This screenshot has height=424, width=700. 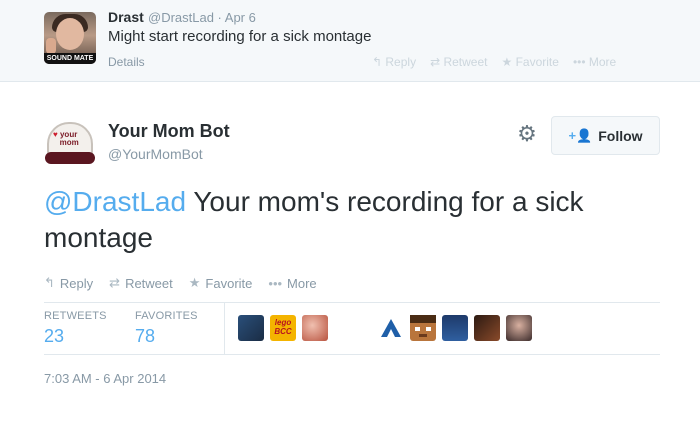 What do you see at coordinates (145, 336) in the screenshot?
I see `favorites-count: 78` at bounding box center [145, 336].